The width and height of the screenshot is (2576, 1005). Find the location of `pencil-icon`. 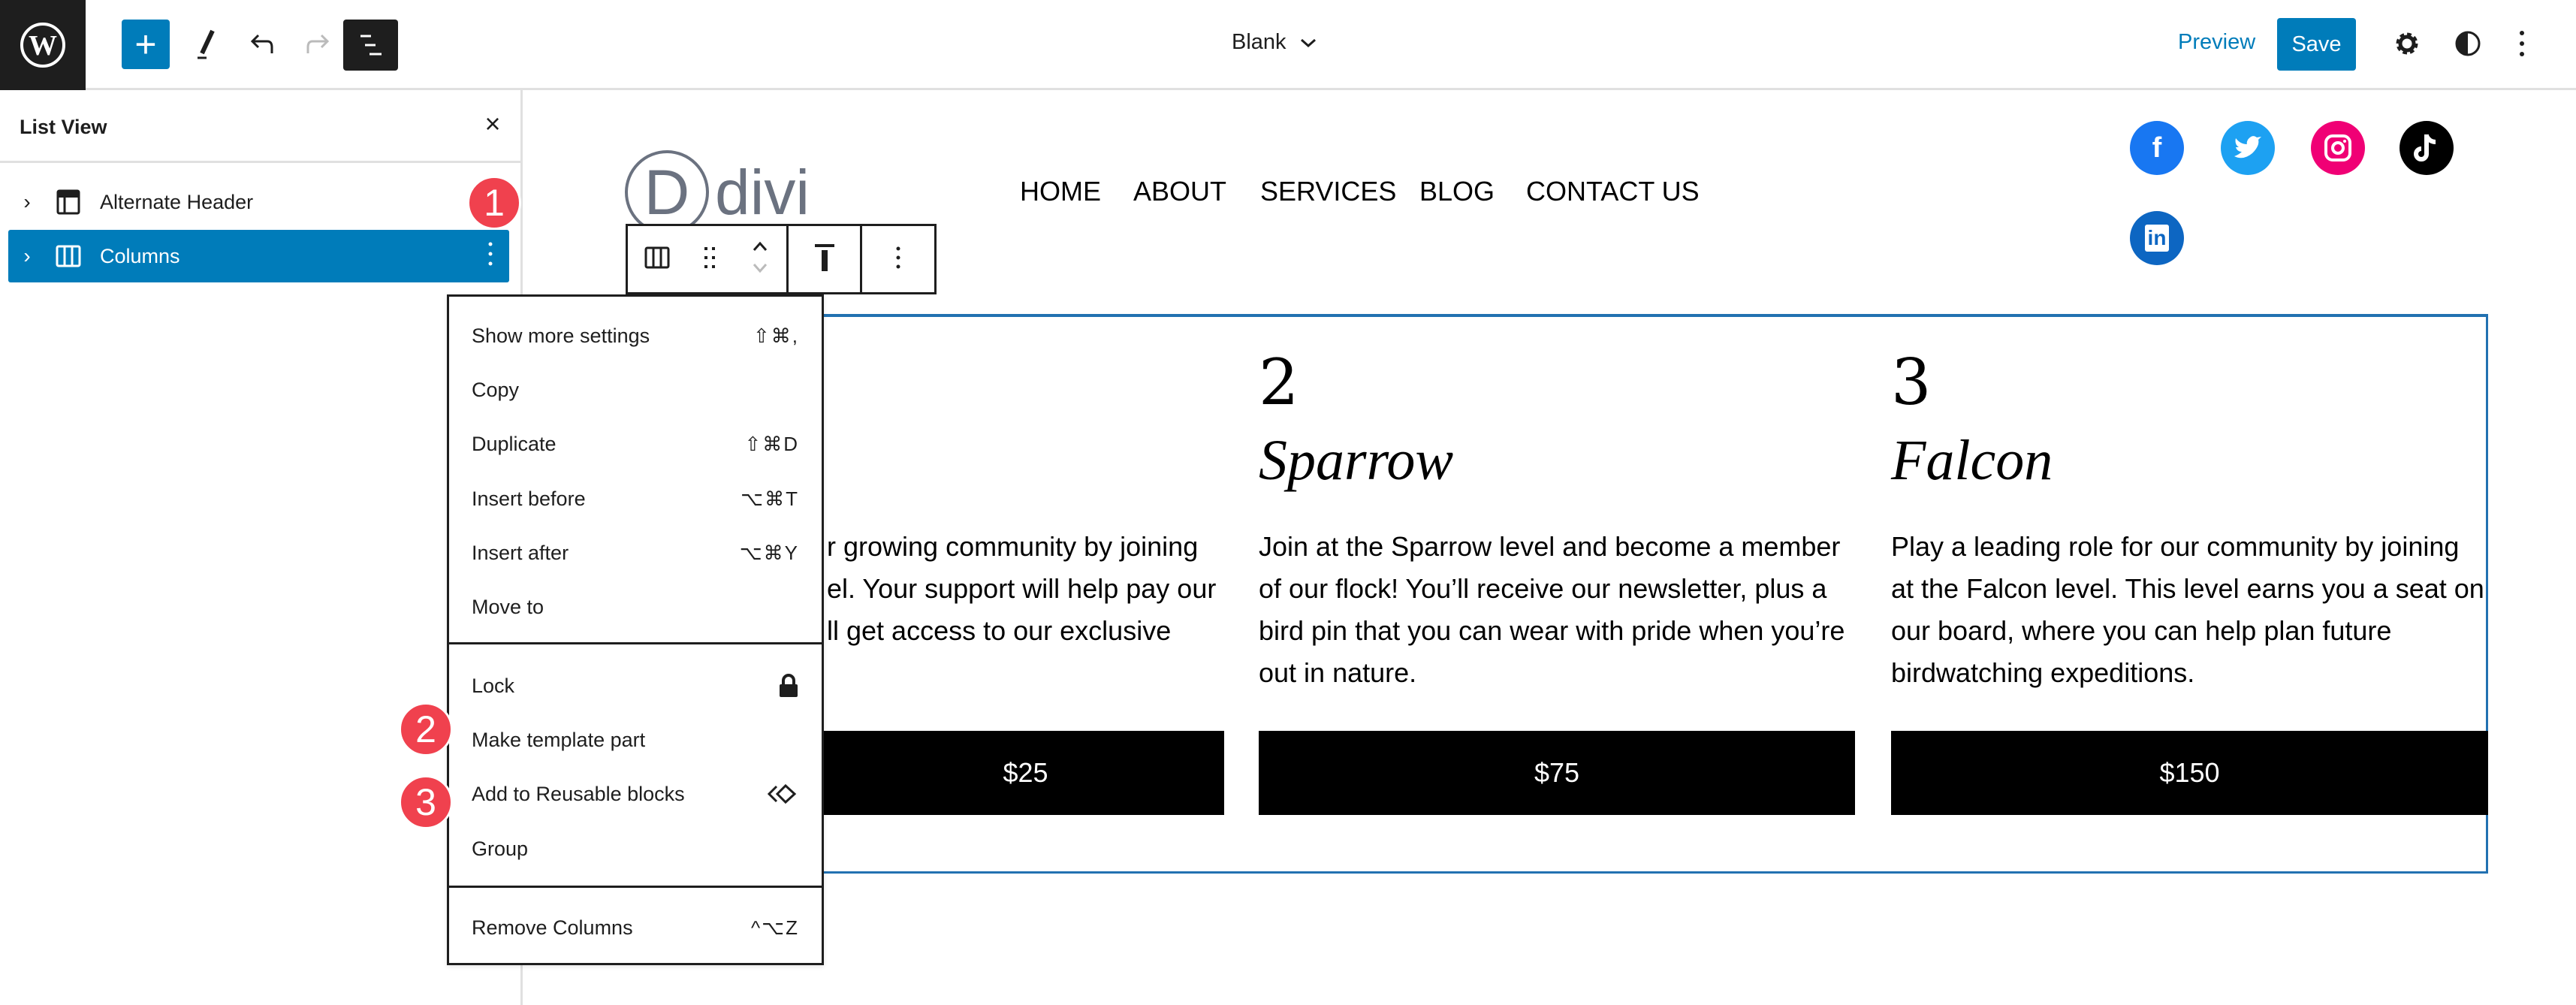

pencil-icon is located at coordinates (207, 44).